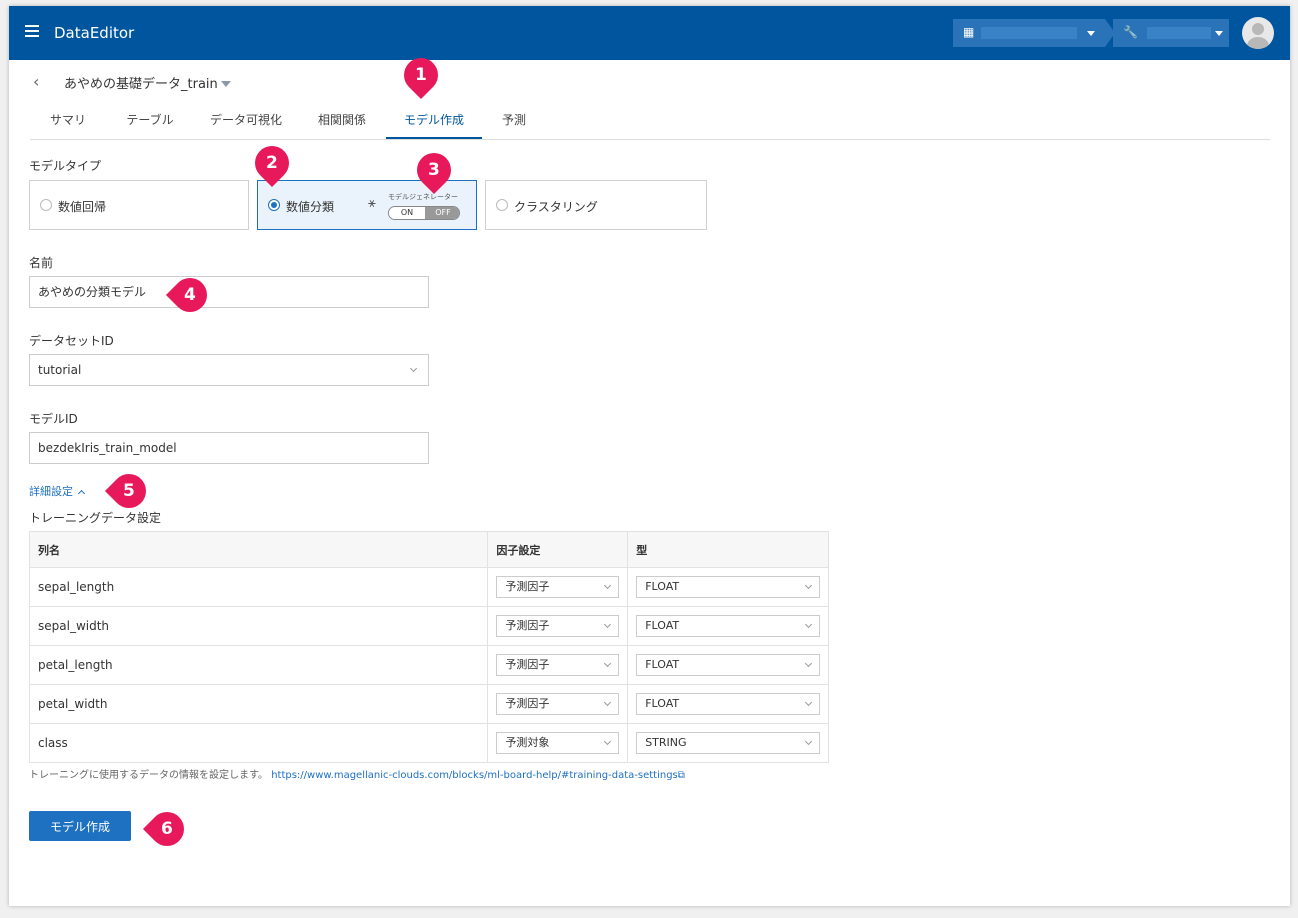  What do you see at coordinates (258, 587) in the screenshot?
I see `column-name-cell: sepal_length` at bounding box center [258, 587].